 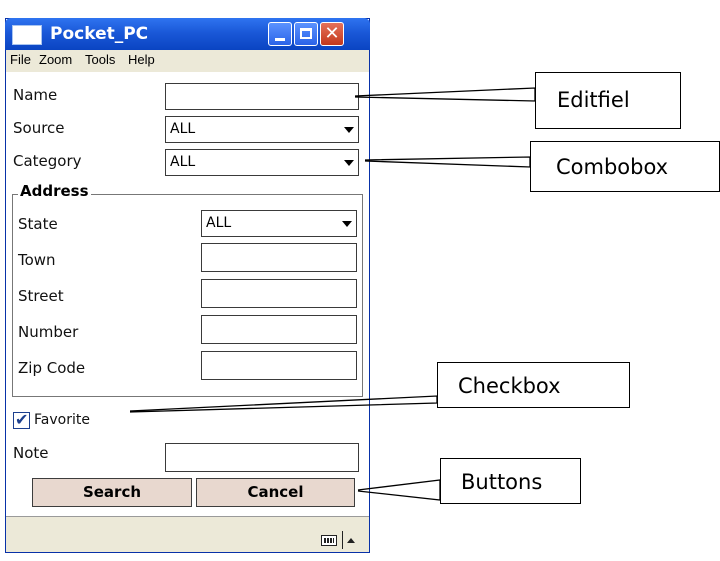 I want to click on checkbox-leader, so click(x=283, y=404).